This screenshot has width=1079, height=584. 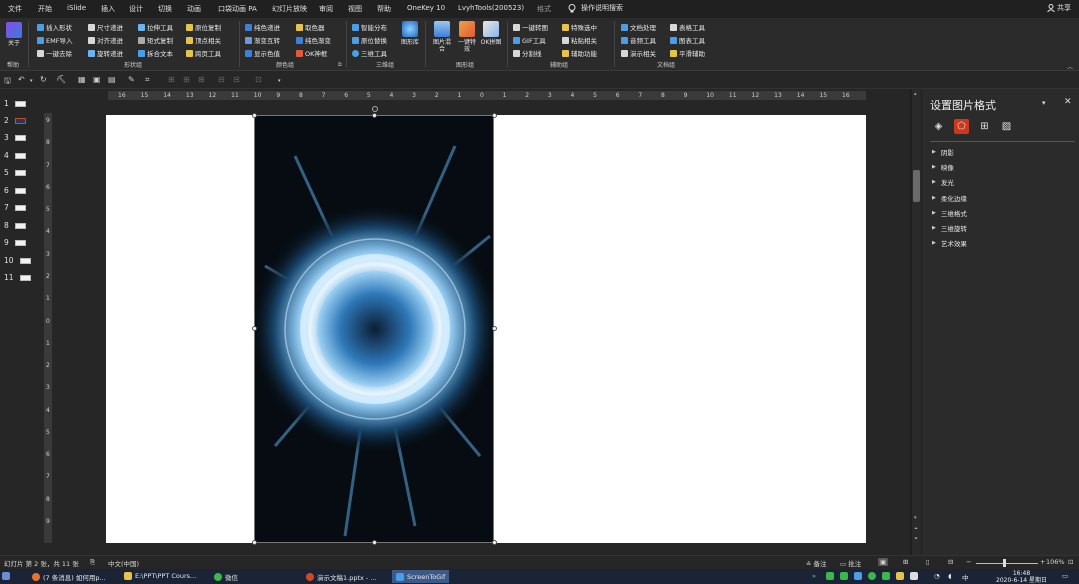 What do you see at coordinates (236, 79) in the screenshot?
I see `distribute-vertical-icon: ⊟` at bounding box center [236, 79].